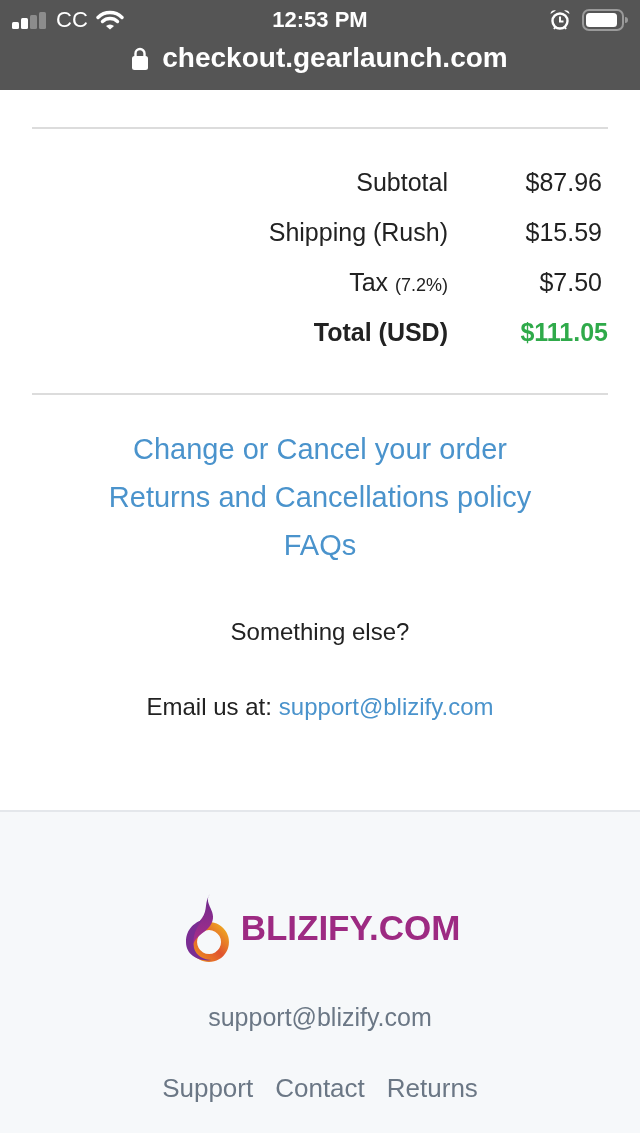 The image size is (640, 1136). What do you see at coordinates (563, 182) in the screenshot?
I see `total-amount: $87.96` at bounding box center [563, 182].